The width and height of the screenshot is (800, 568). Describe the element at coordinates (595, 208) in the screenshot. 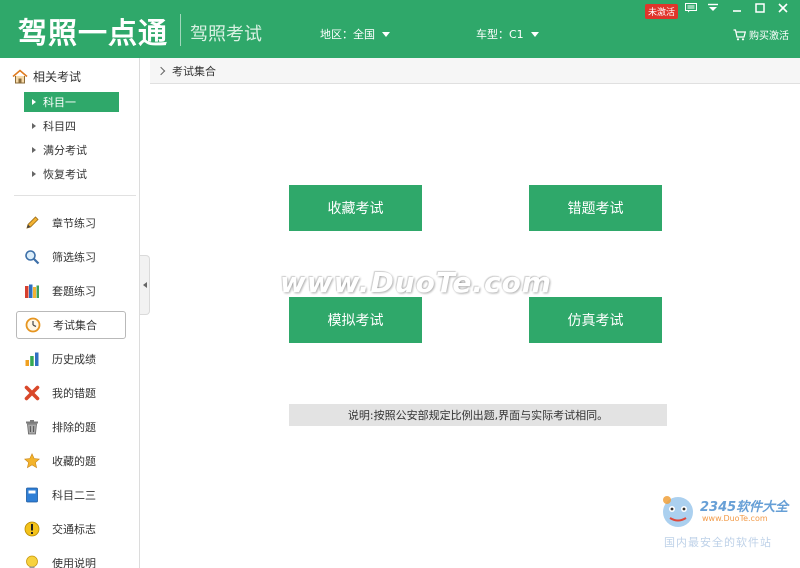

I see `mistakes-exam-button: 错题考试` at that location.